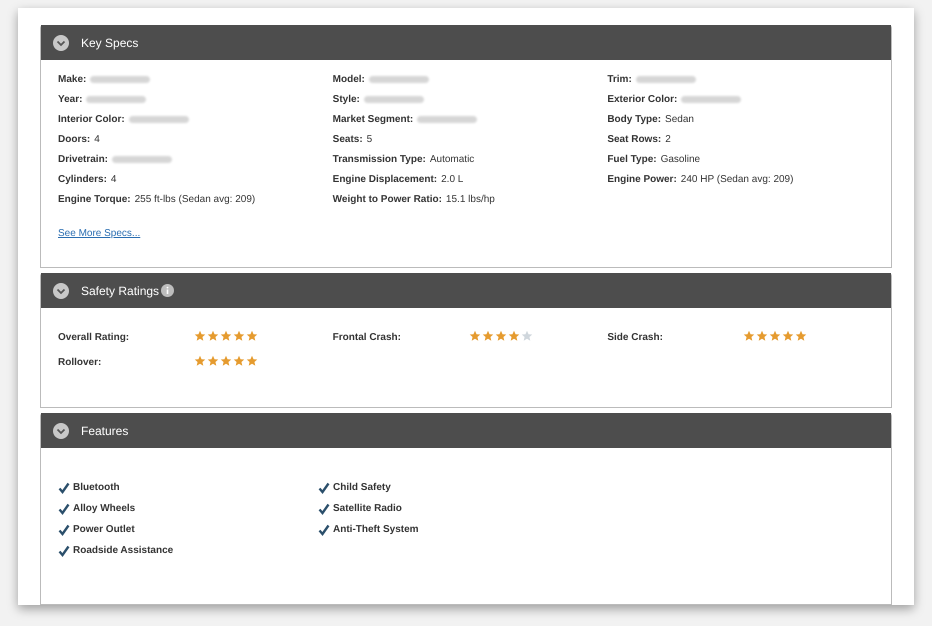 This screenshot has height=626, width=932. I want to click on spec-label: Trim:, so click(619, 80).